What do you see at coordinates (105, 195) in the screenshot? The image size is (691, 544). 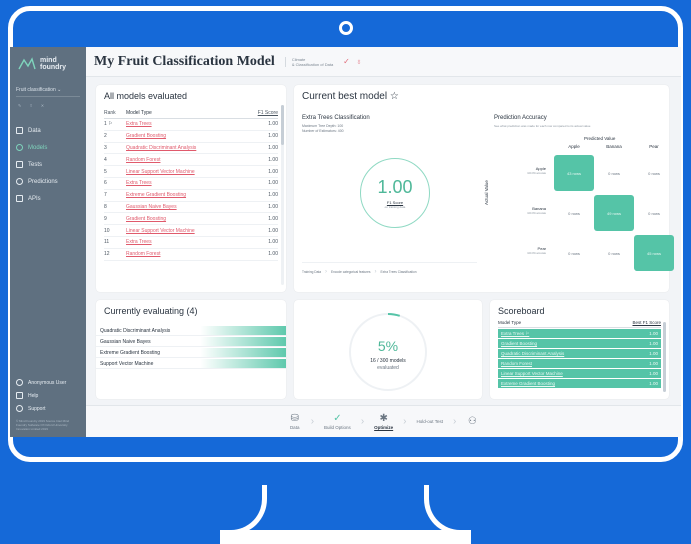 I see `rank-cell: 7` at bounding box center [105, 195].